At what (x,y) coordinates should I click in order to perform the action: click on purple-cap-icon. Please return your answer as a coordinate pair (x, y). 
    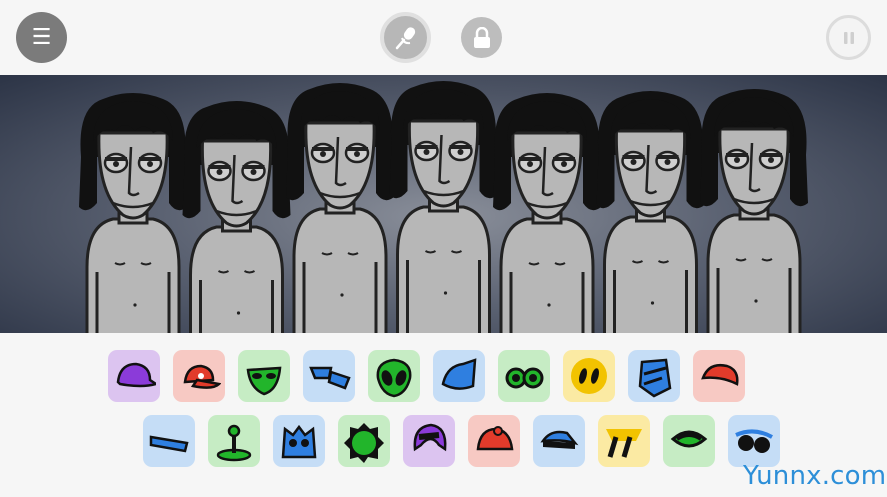
    Looking at the image, I should click on (136, 375).